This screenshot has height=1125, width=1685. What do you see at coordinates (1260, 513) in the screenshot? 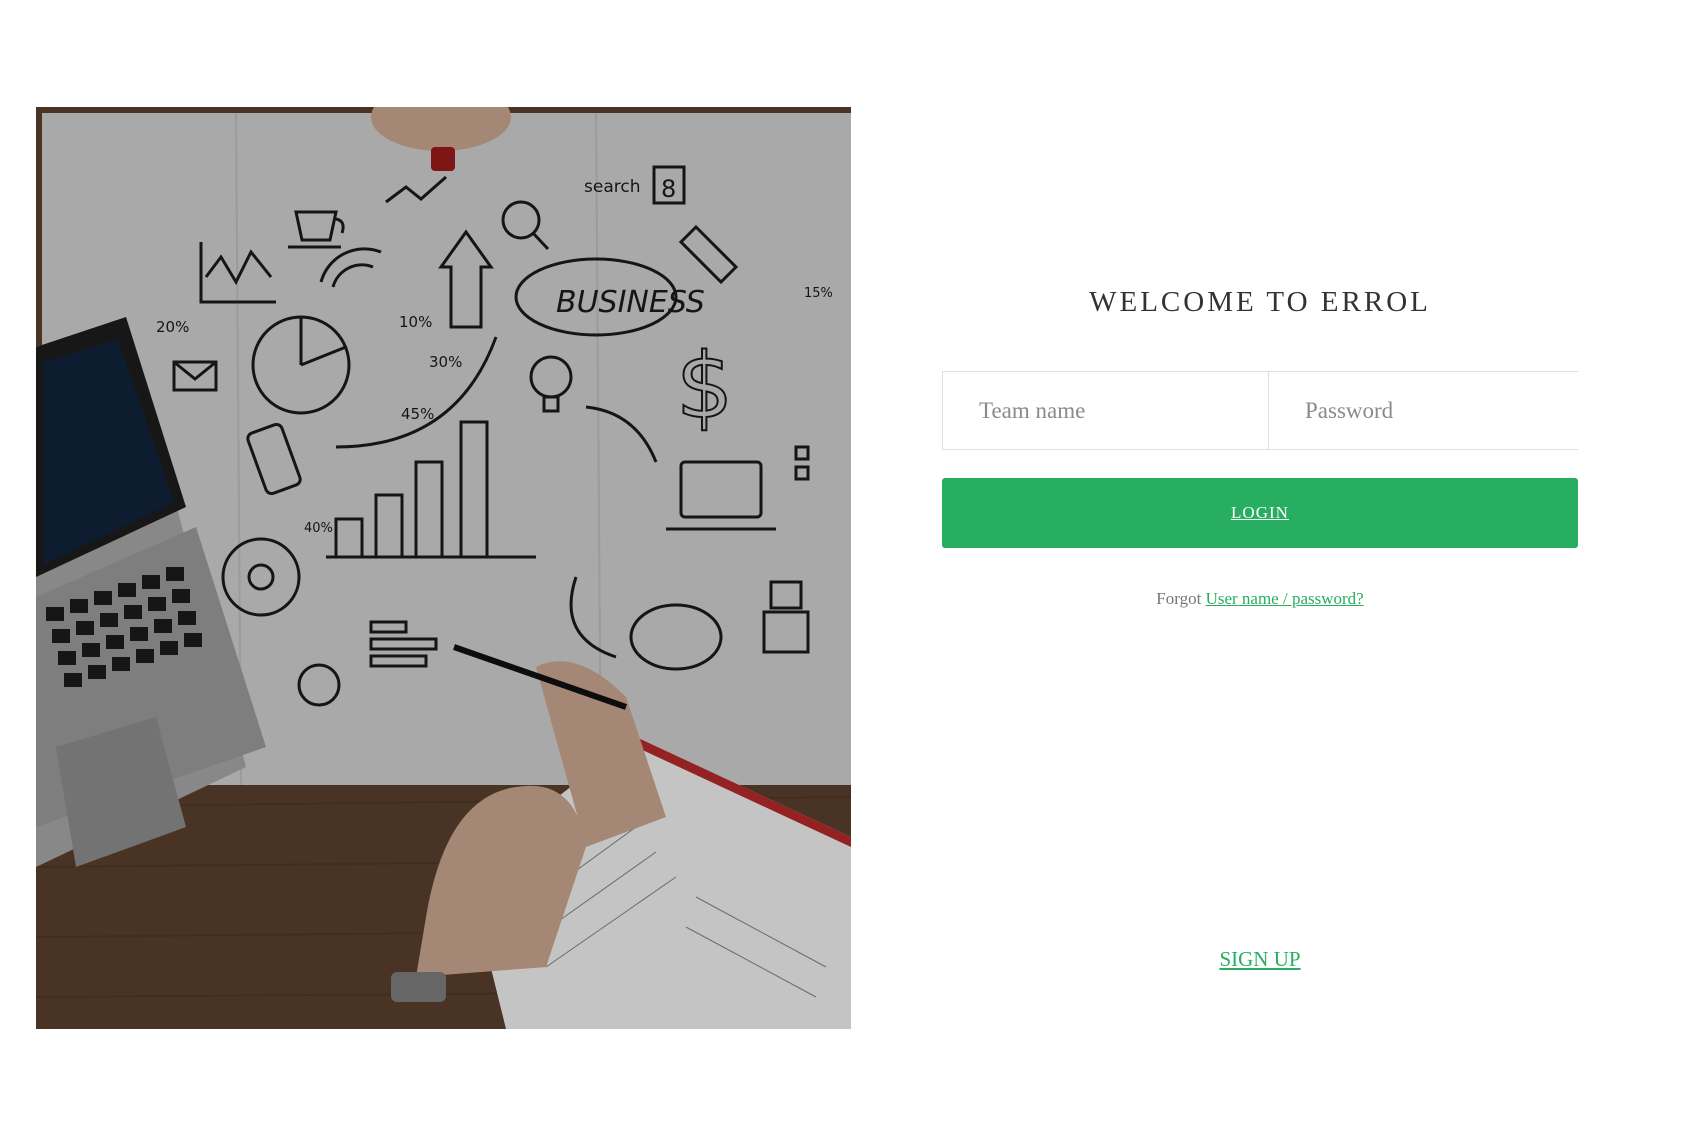
I see `login-button: LOGIN` at bounding box center [1260, 513].